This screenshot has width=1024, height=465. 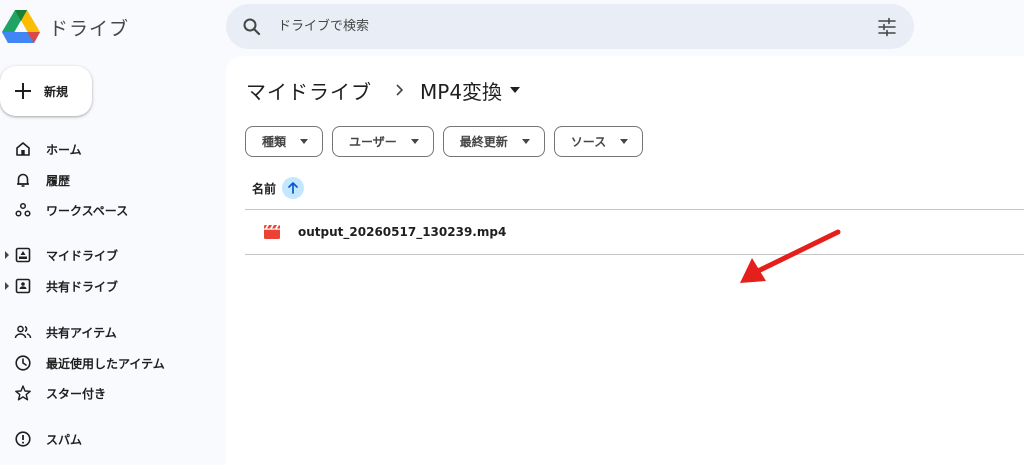 I want to click on filter-label: 種類, so click(x=274, y=142).